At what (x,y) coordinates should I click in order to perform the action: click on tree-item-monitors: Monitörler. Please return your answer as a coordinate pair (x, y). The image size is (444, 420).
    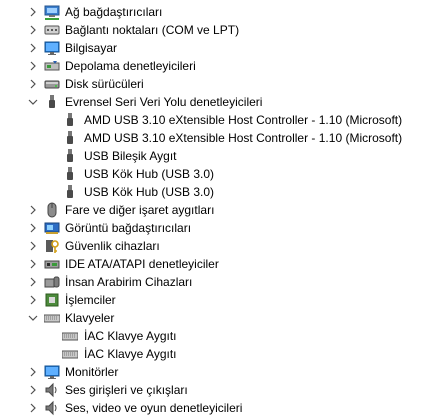
    Looking at the image, I should click on (222, 372).